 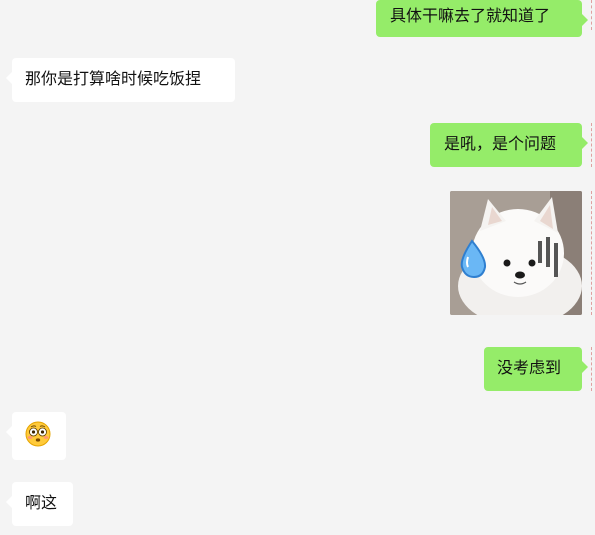 I want to click on outgoing-message-bubble: 没考虑到, so click(x=536, y=369).